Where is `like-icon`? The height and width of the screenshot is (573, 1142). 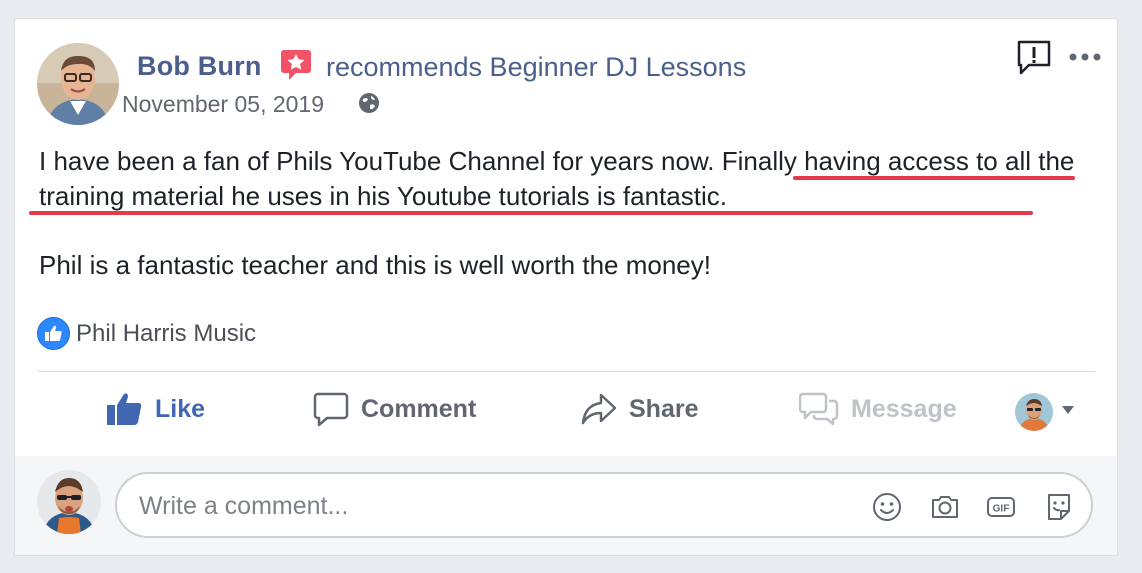
like-icon is located at coordinates (124, 409).